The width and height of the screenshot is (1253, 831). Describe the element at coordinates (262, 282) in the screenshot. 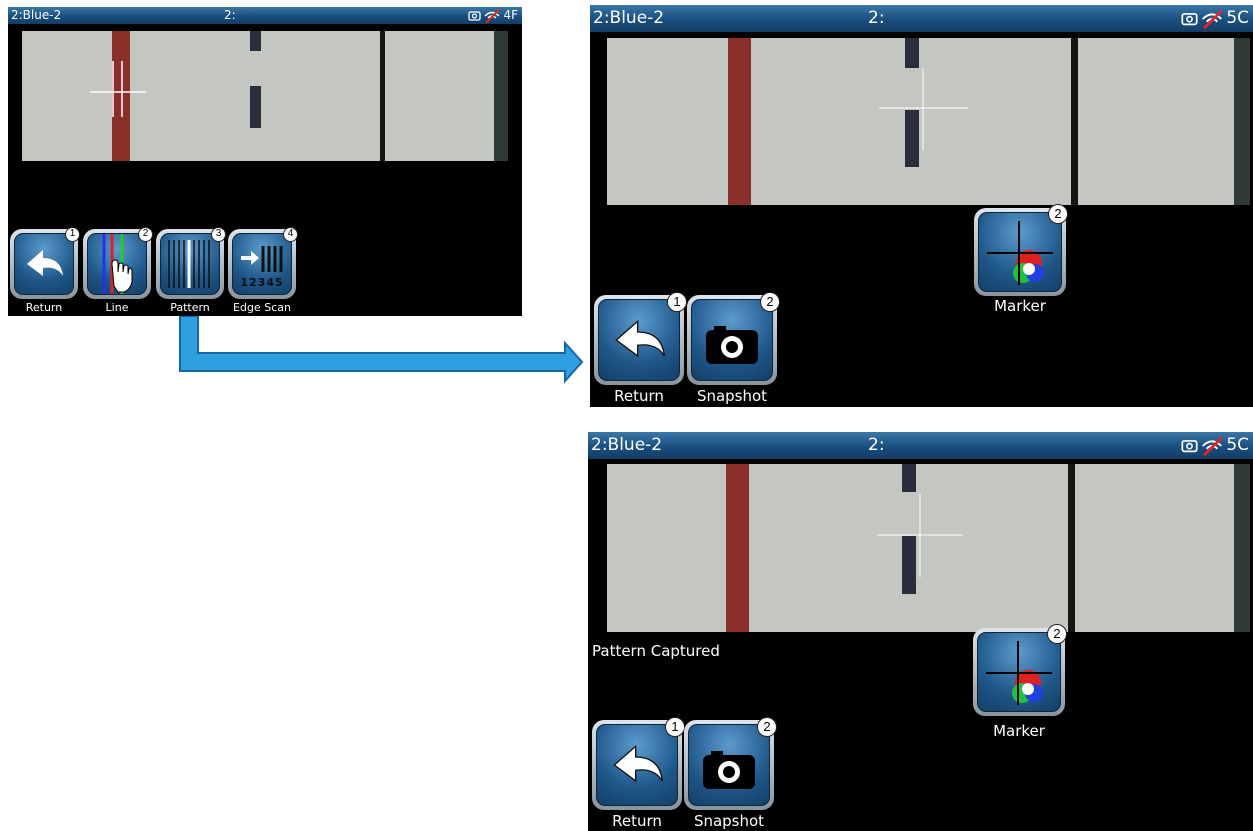

I see `edge-scan-digits: 12345` at that location.